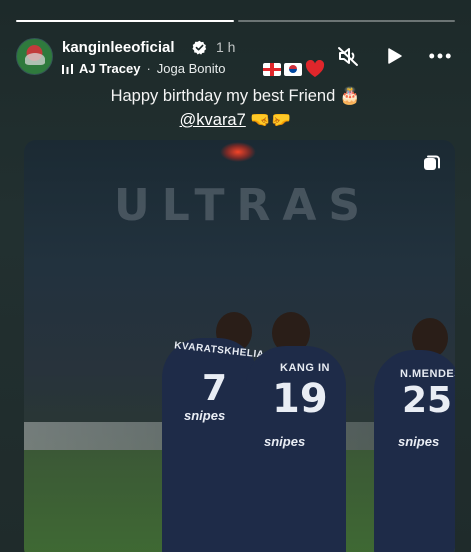 The height and width of the screenshot is (552, 471). Describe the element at coordinates (440, 56) in the screenshot. I see `more-horizontal-icon` at that location.